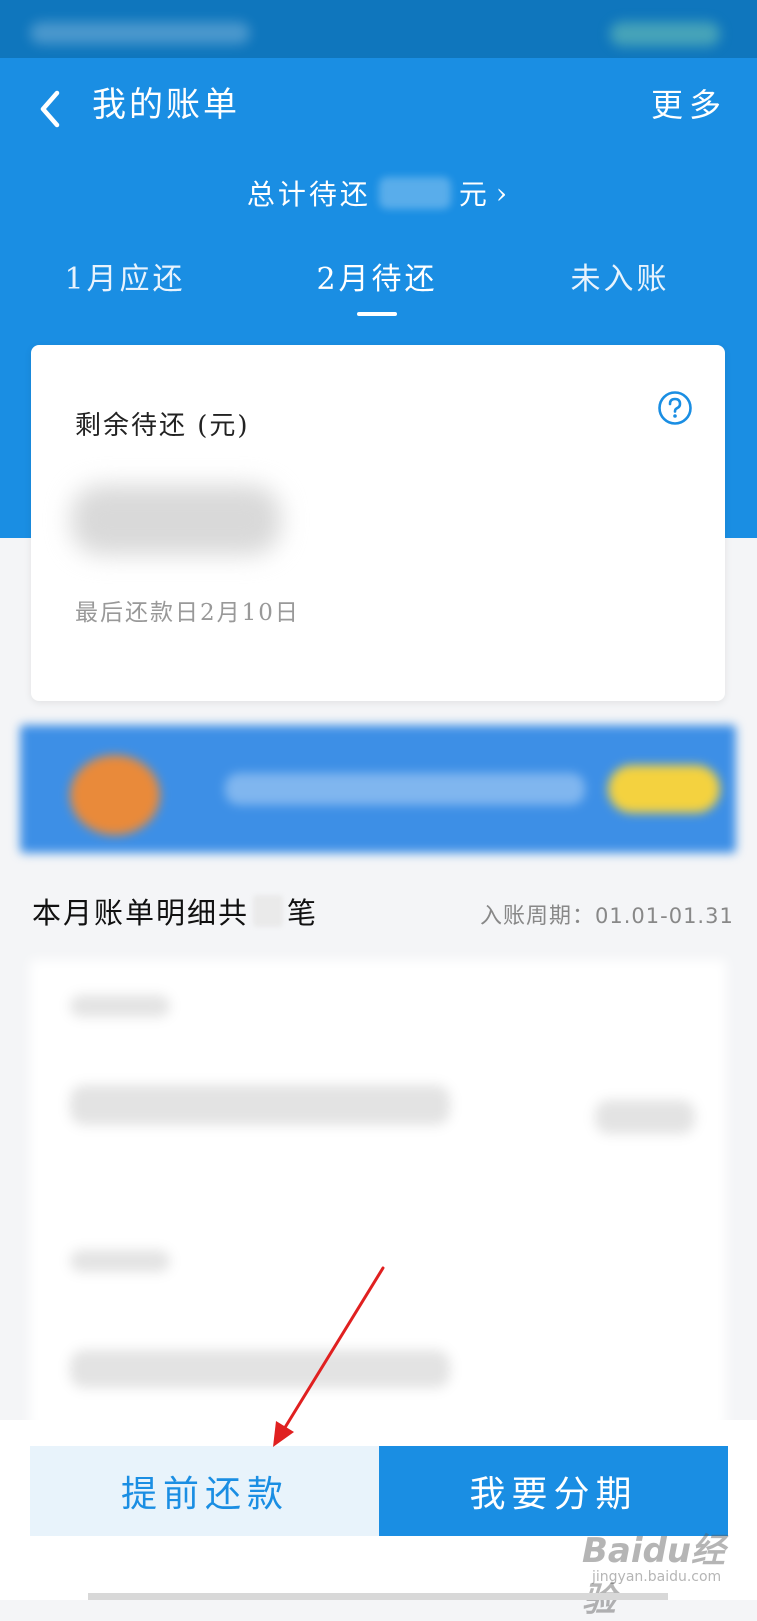  What do you see at coordinates (268, 911) in the screenshot?
I see `bill-count-blurred` at bounding box center [268, 911].